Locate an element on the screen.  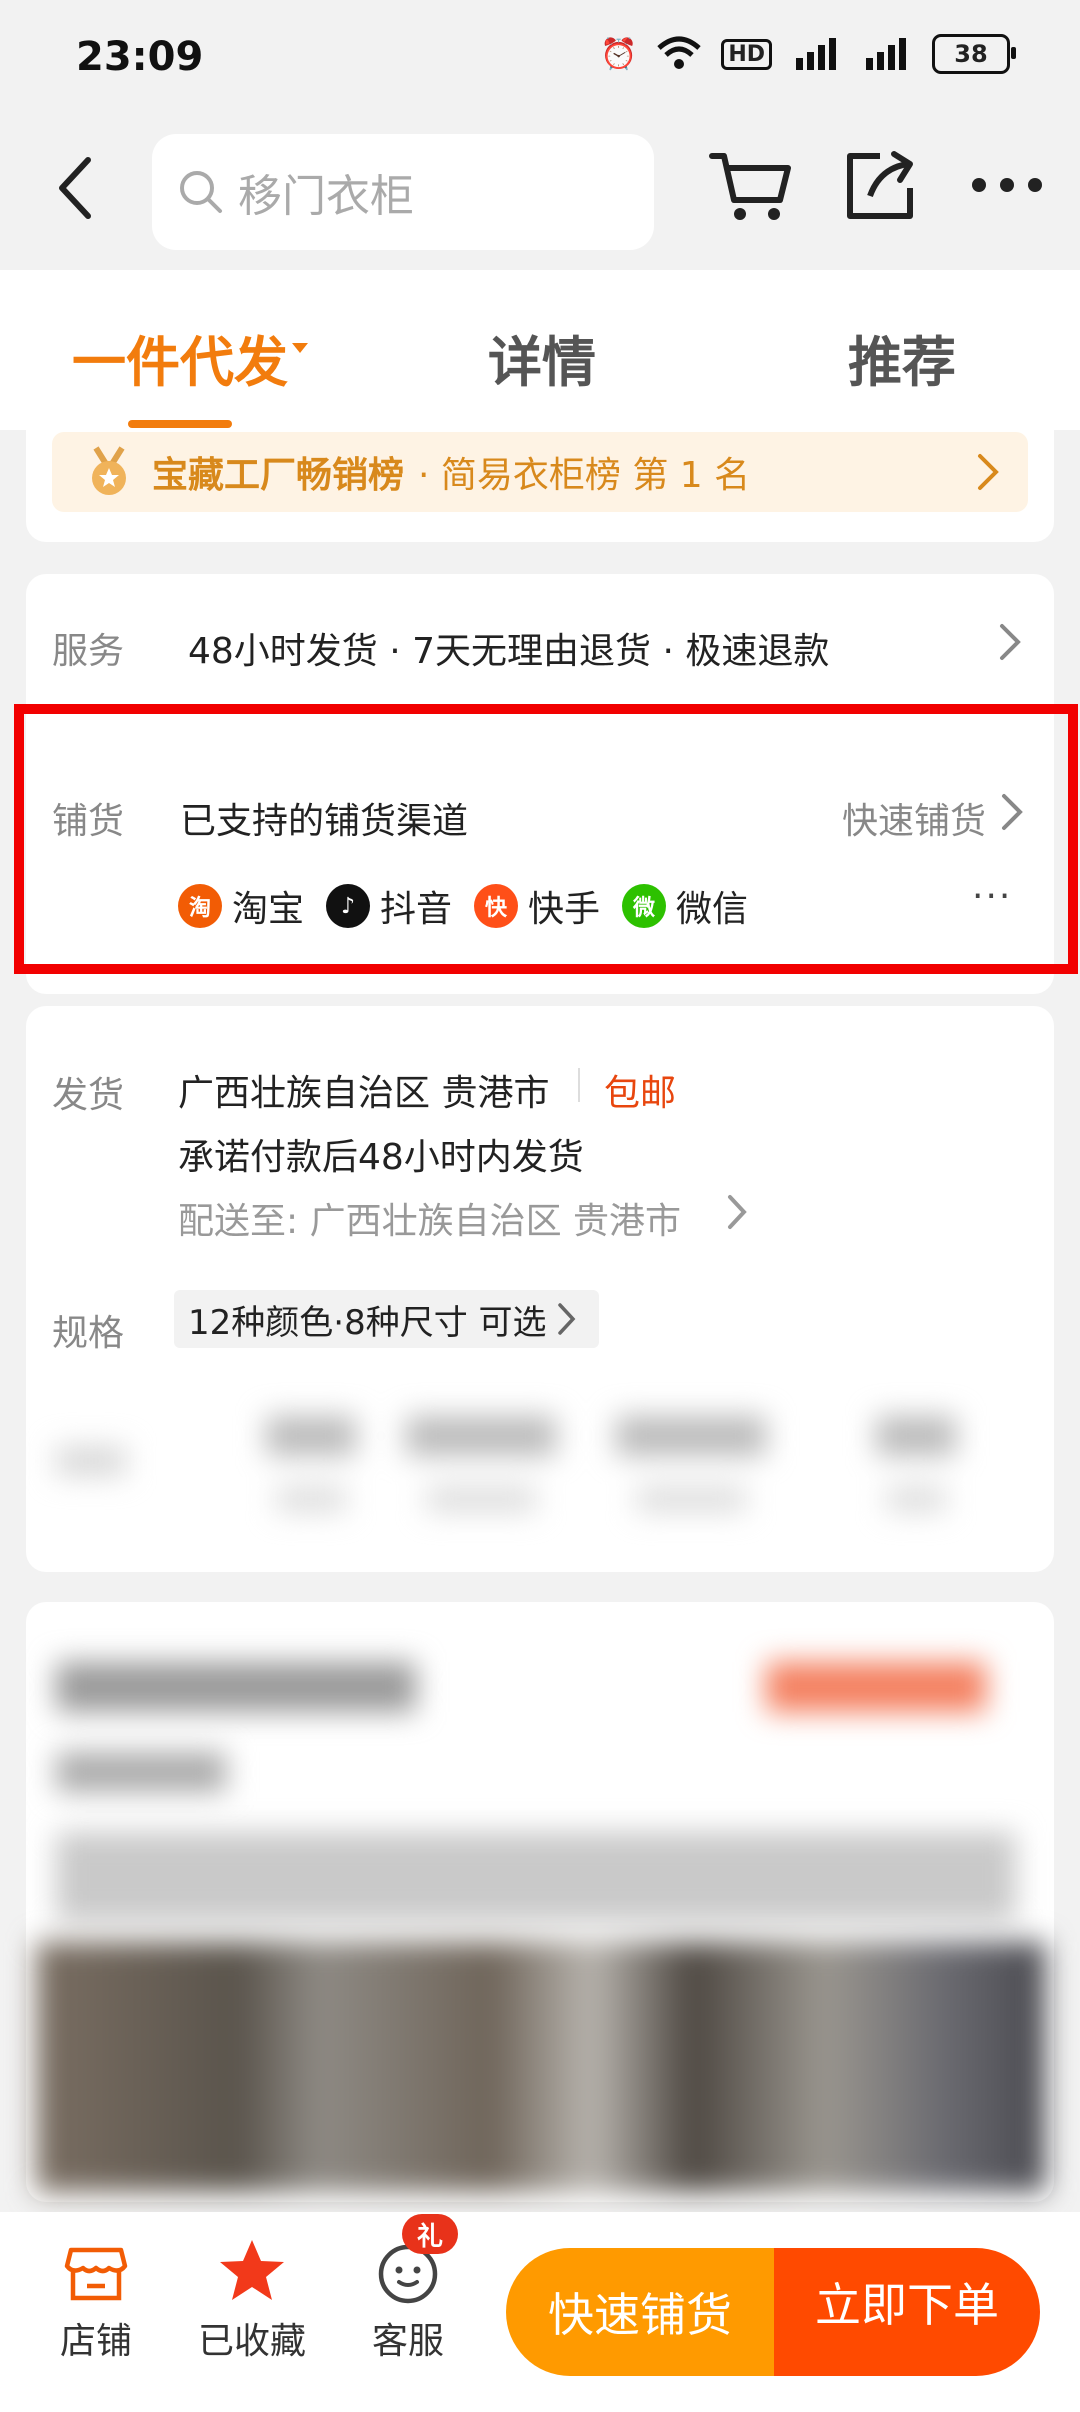
search-input: 移门衣柜 is located at coordinates (403, 192).